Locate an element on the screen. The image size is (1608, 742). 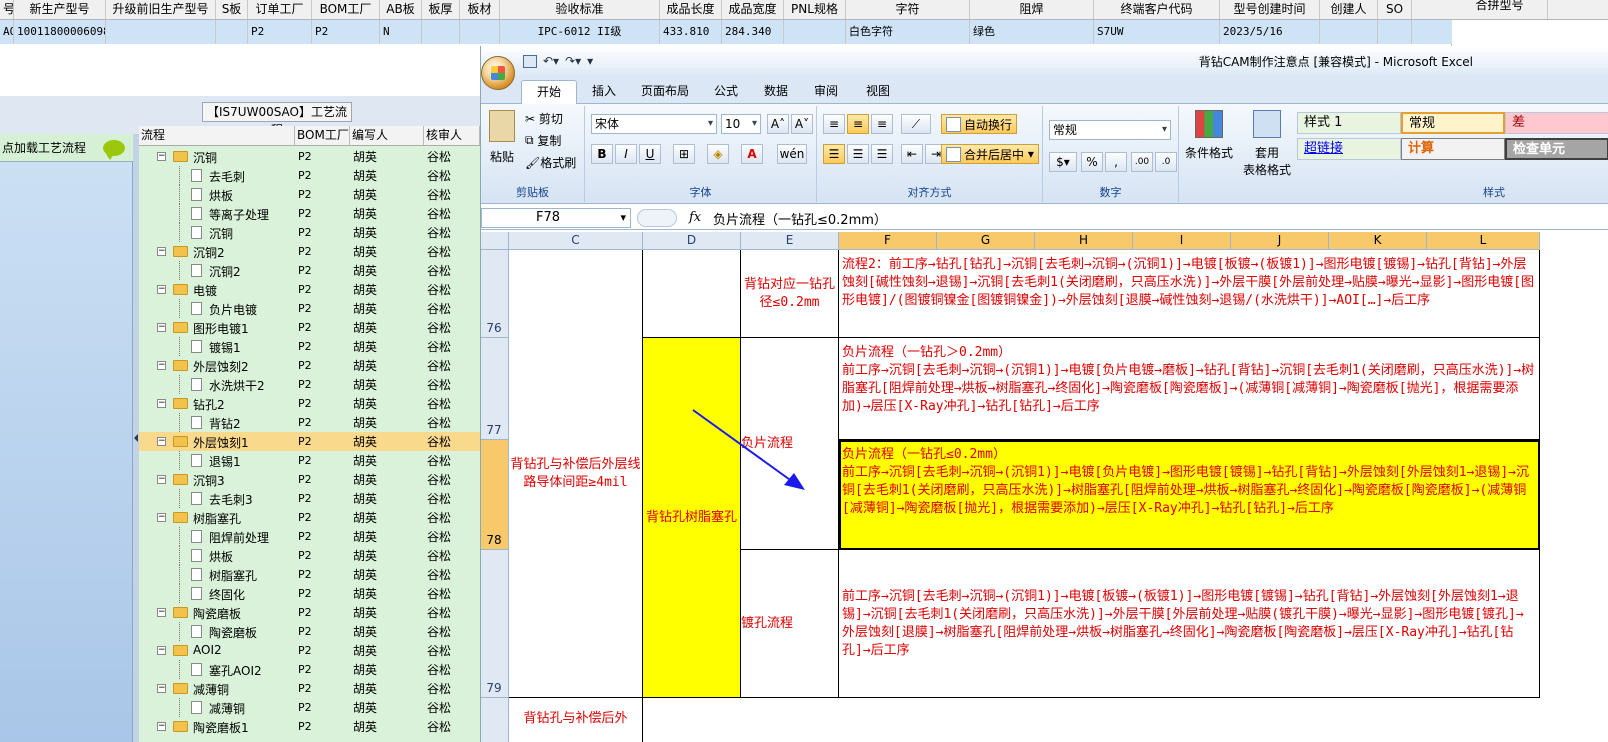
tree-node: − 减薄铜 is located at coordinates (217, 688).